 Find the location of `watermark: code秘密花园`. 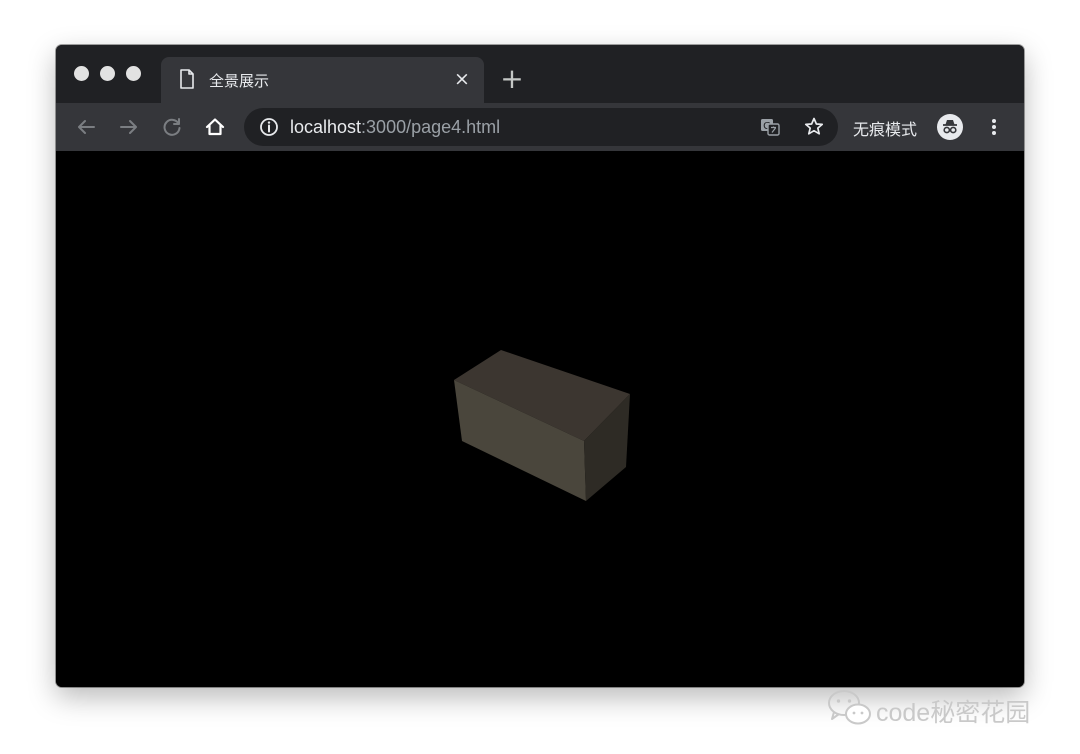

watermark: code秘密花园 is located at coordinates (928, 708).